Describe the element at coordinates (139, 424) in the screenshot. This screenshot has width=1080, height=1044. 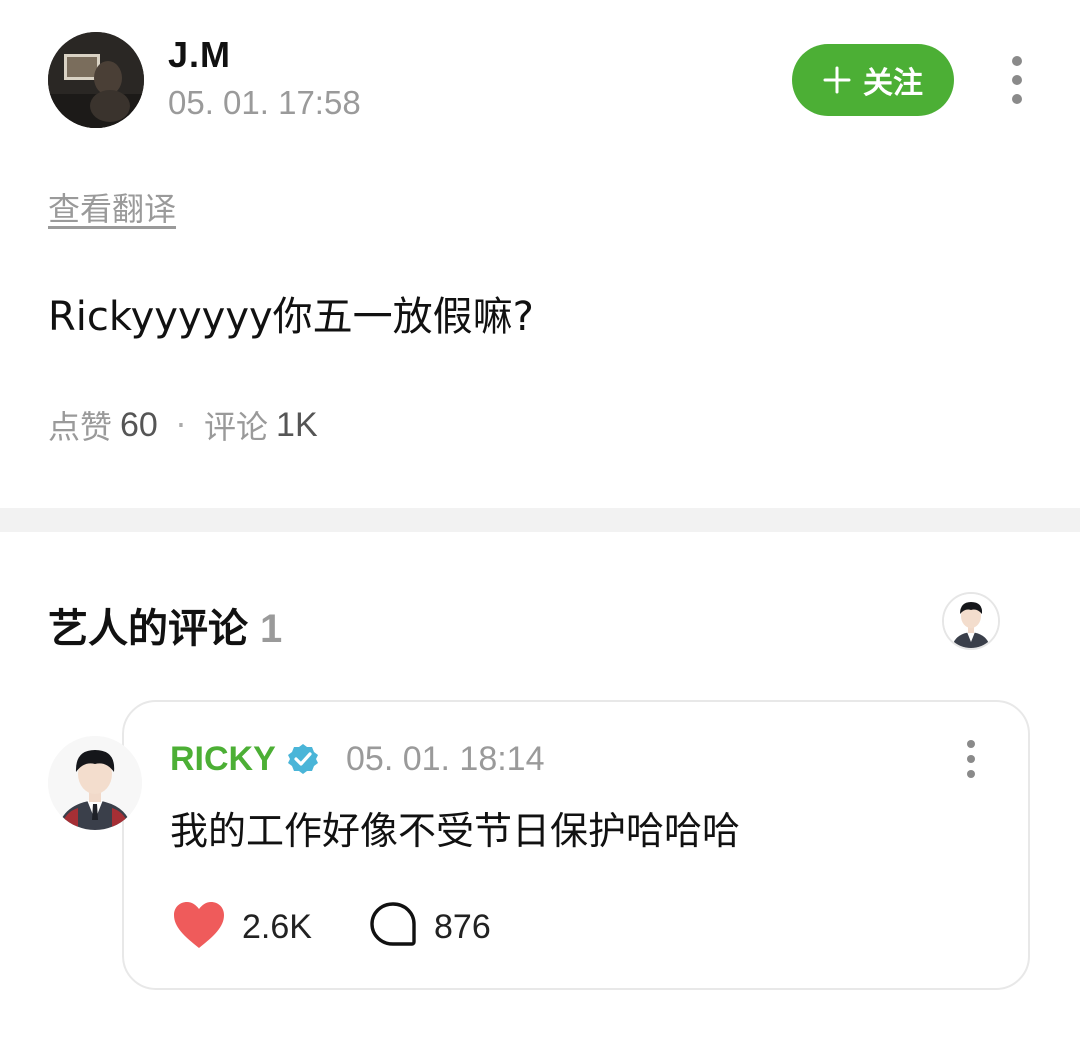
I see `likes-count: 60` at that location.